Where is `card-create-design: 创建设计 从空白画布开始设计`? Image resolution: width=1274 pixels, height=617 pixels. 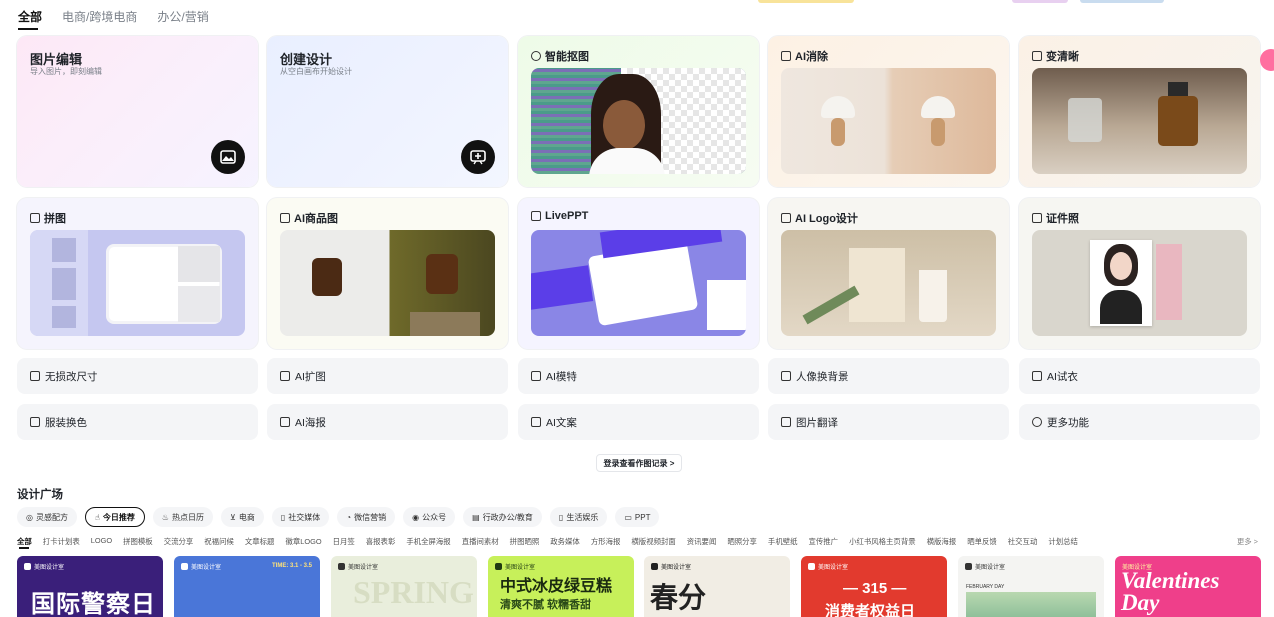
card-create-design: 创建设计 从空白画布开始设计 is located at coordinates (387, 111).